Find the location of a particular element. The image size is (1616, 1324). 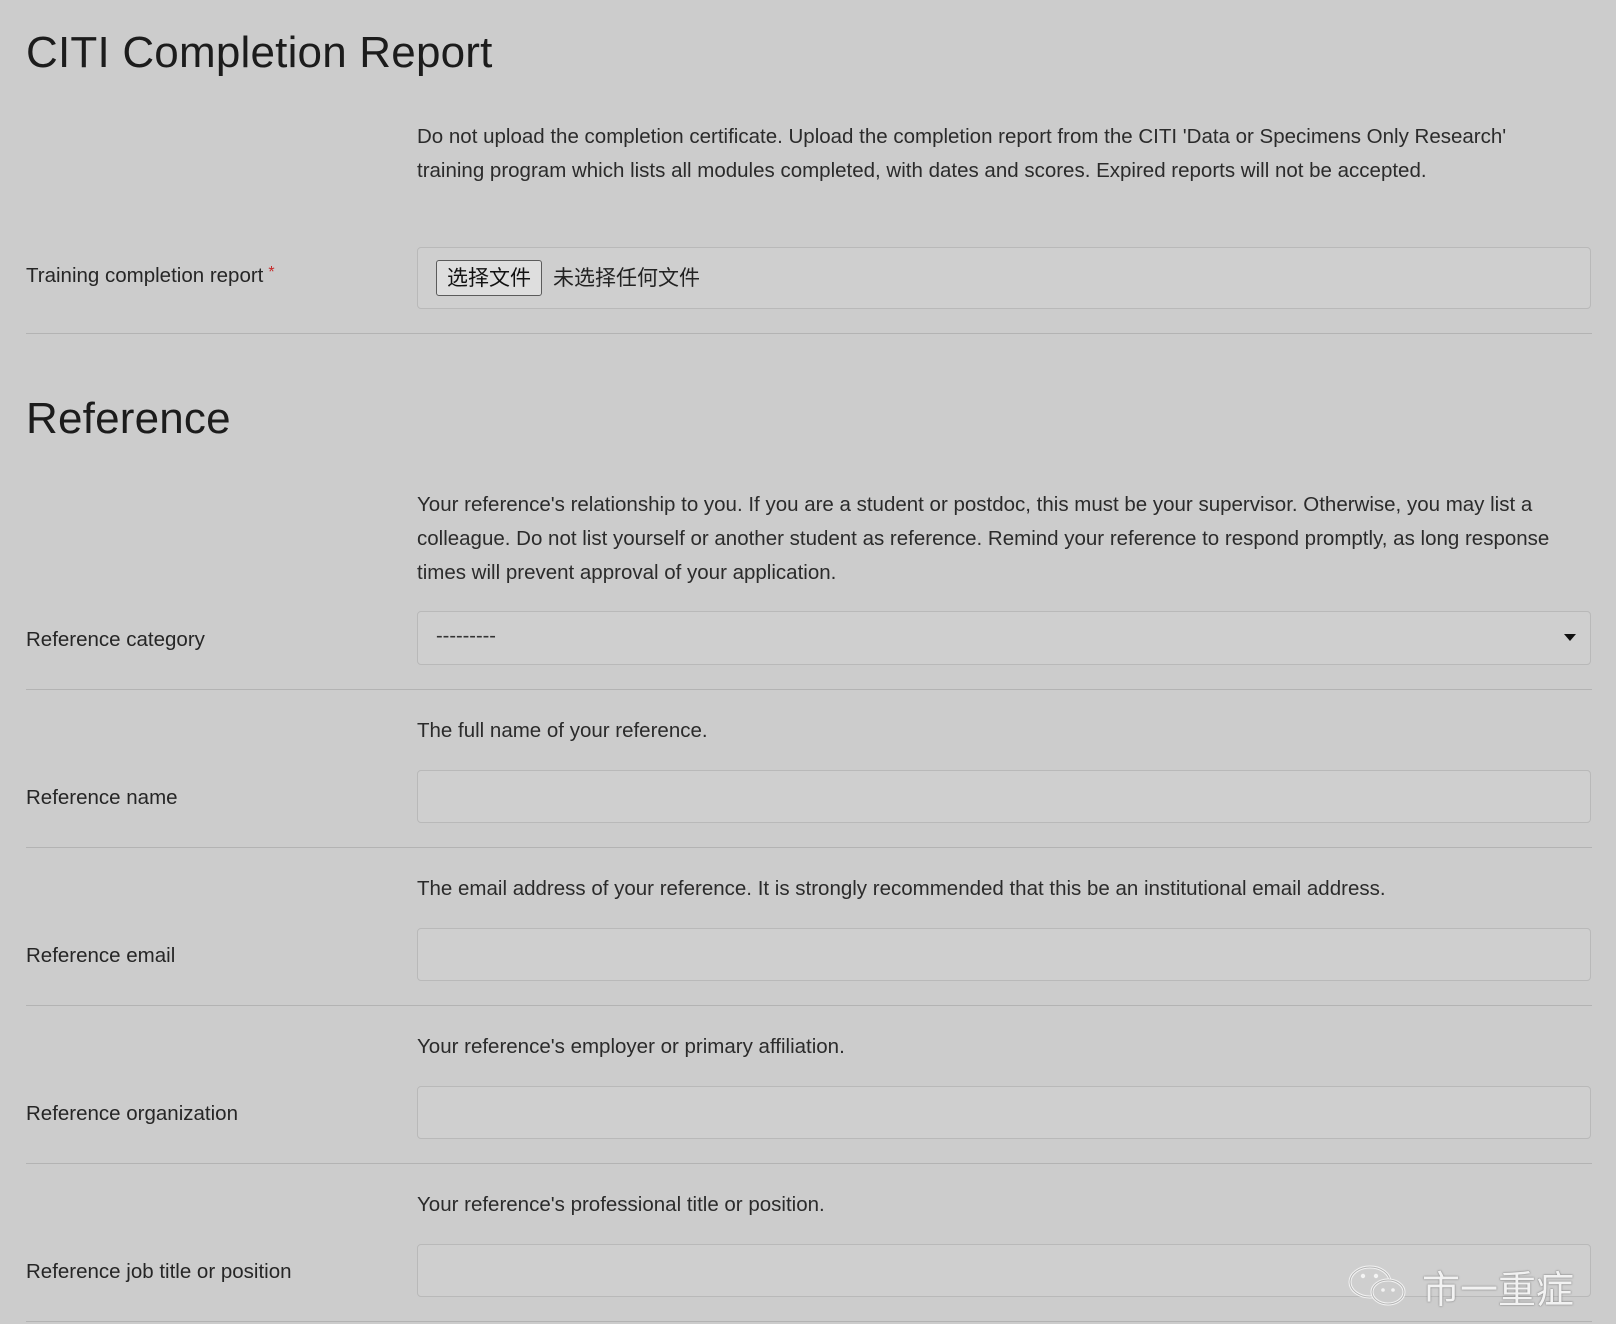

reference-category-select: --------- is located at coordinates (1004, 638).